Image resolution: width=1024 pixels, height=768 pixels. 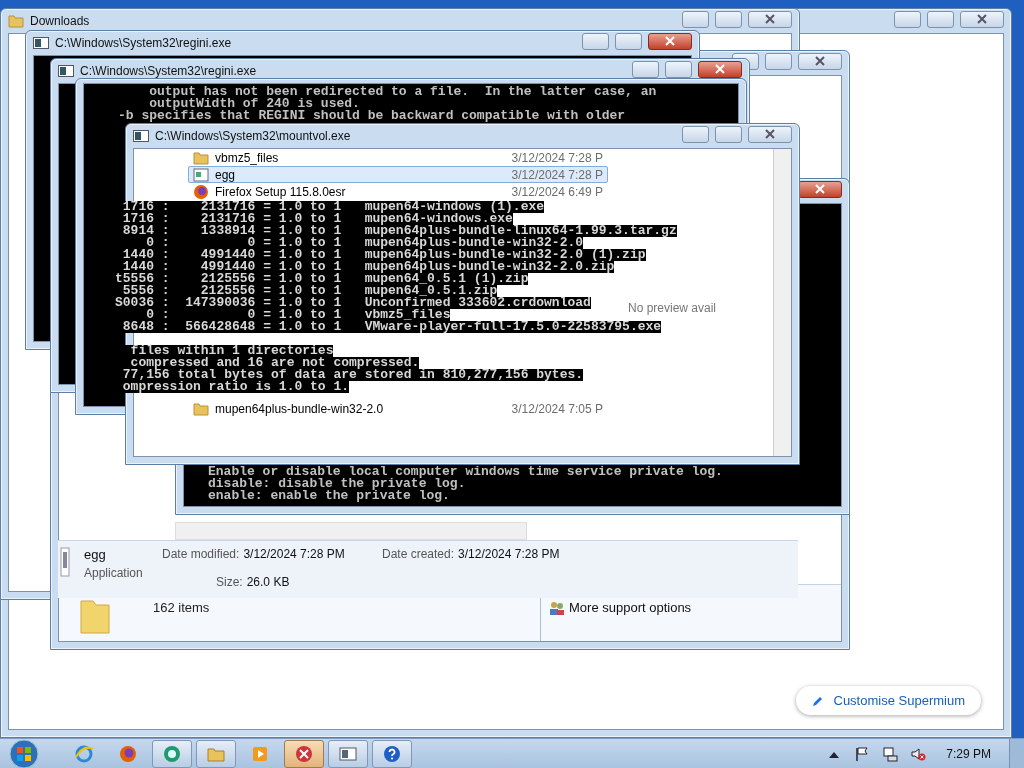 I want to click on pencil-icon, so click(x=817, y=700).